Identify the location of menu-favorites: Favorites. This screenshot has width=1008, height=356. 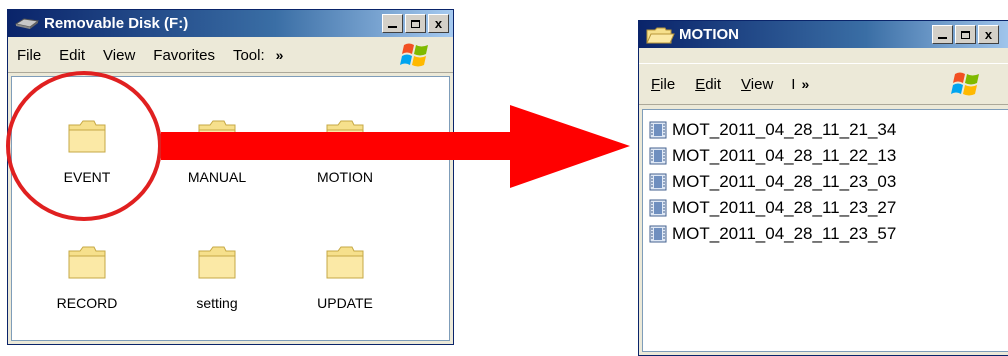
(184, 55).